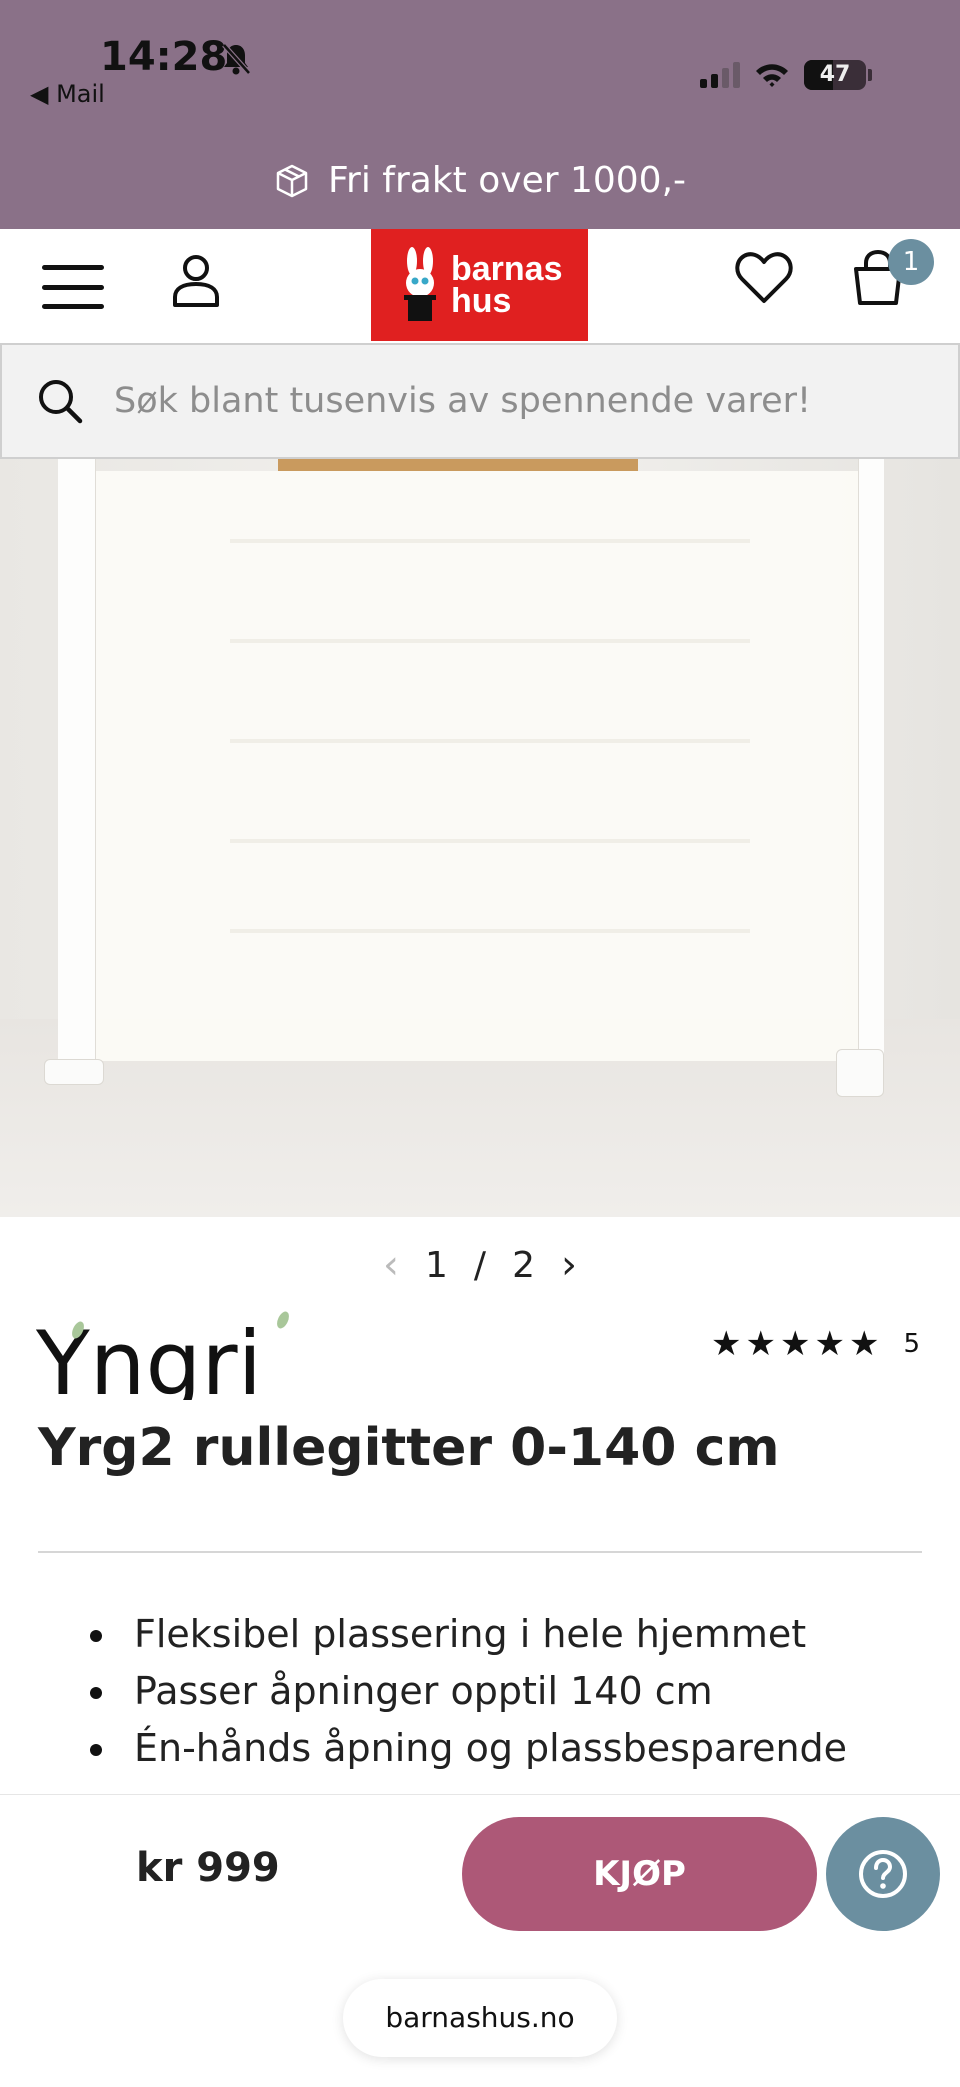 This screenshot has width=960, height=2087. I want to click on gallery-total: 2, so click(523, 1265).